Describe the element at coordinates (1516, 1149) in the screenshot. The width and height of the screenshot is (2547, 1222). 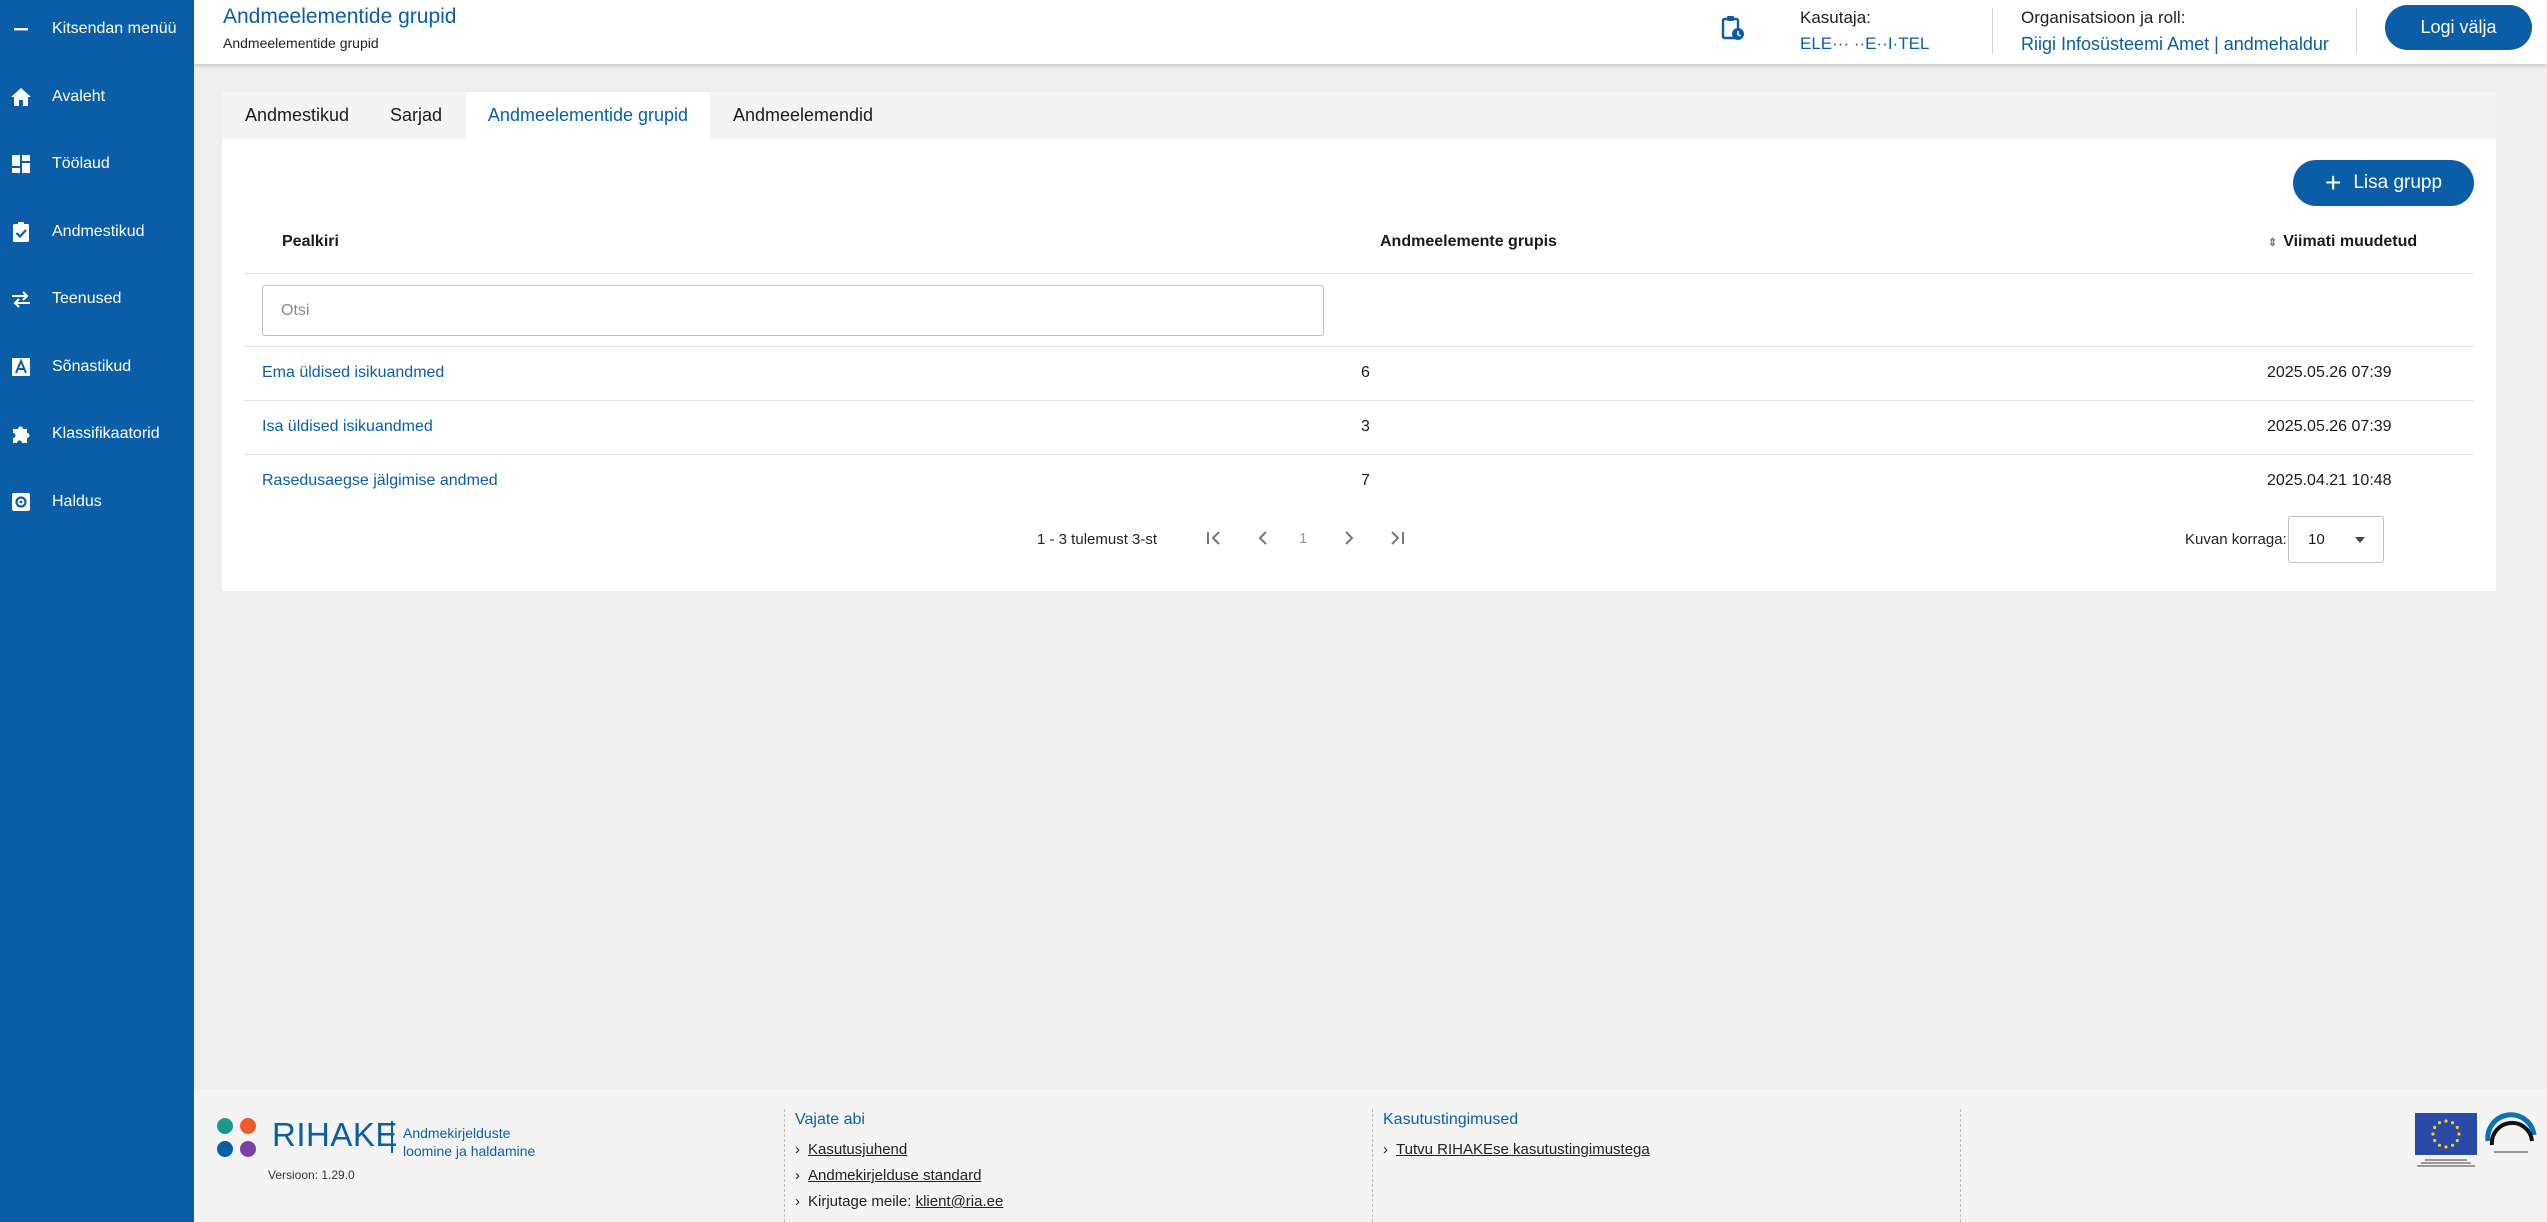
I see `terms-link: › Tutvu RIHAKEse kasutustingimustega` at that location.